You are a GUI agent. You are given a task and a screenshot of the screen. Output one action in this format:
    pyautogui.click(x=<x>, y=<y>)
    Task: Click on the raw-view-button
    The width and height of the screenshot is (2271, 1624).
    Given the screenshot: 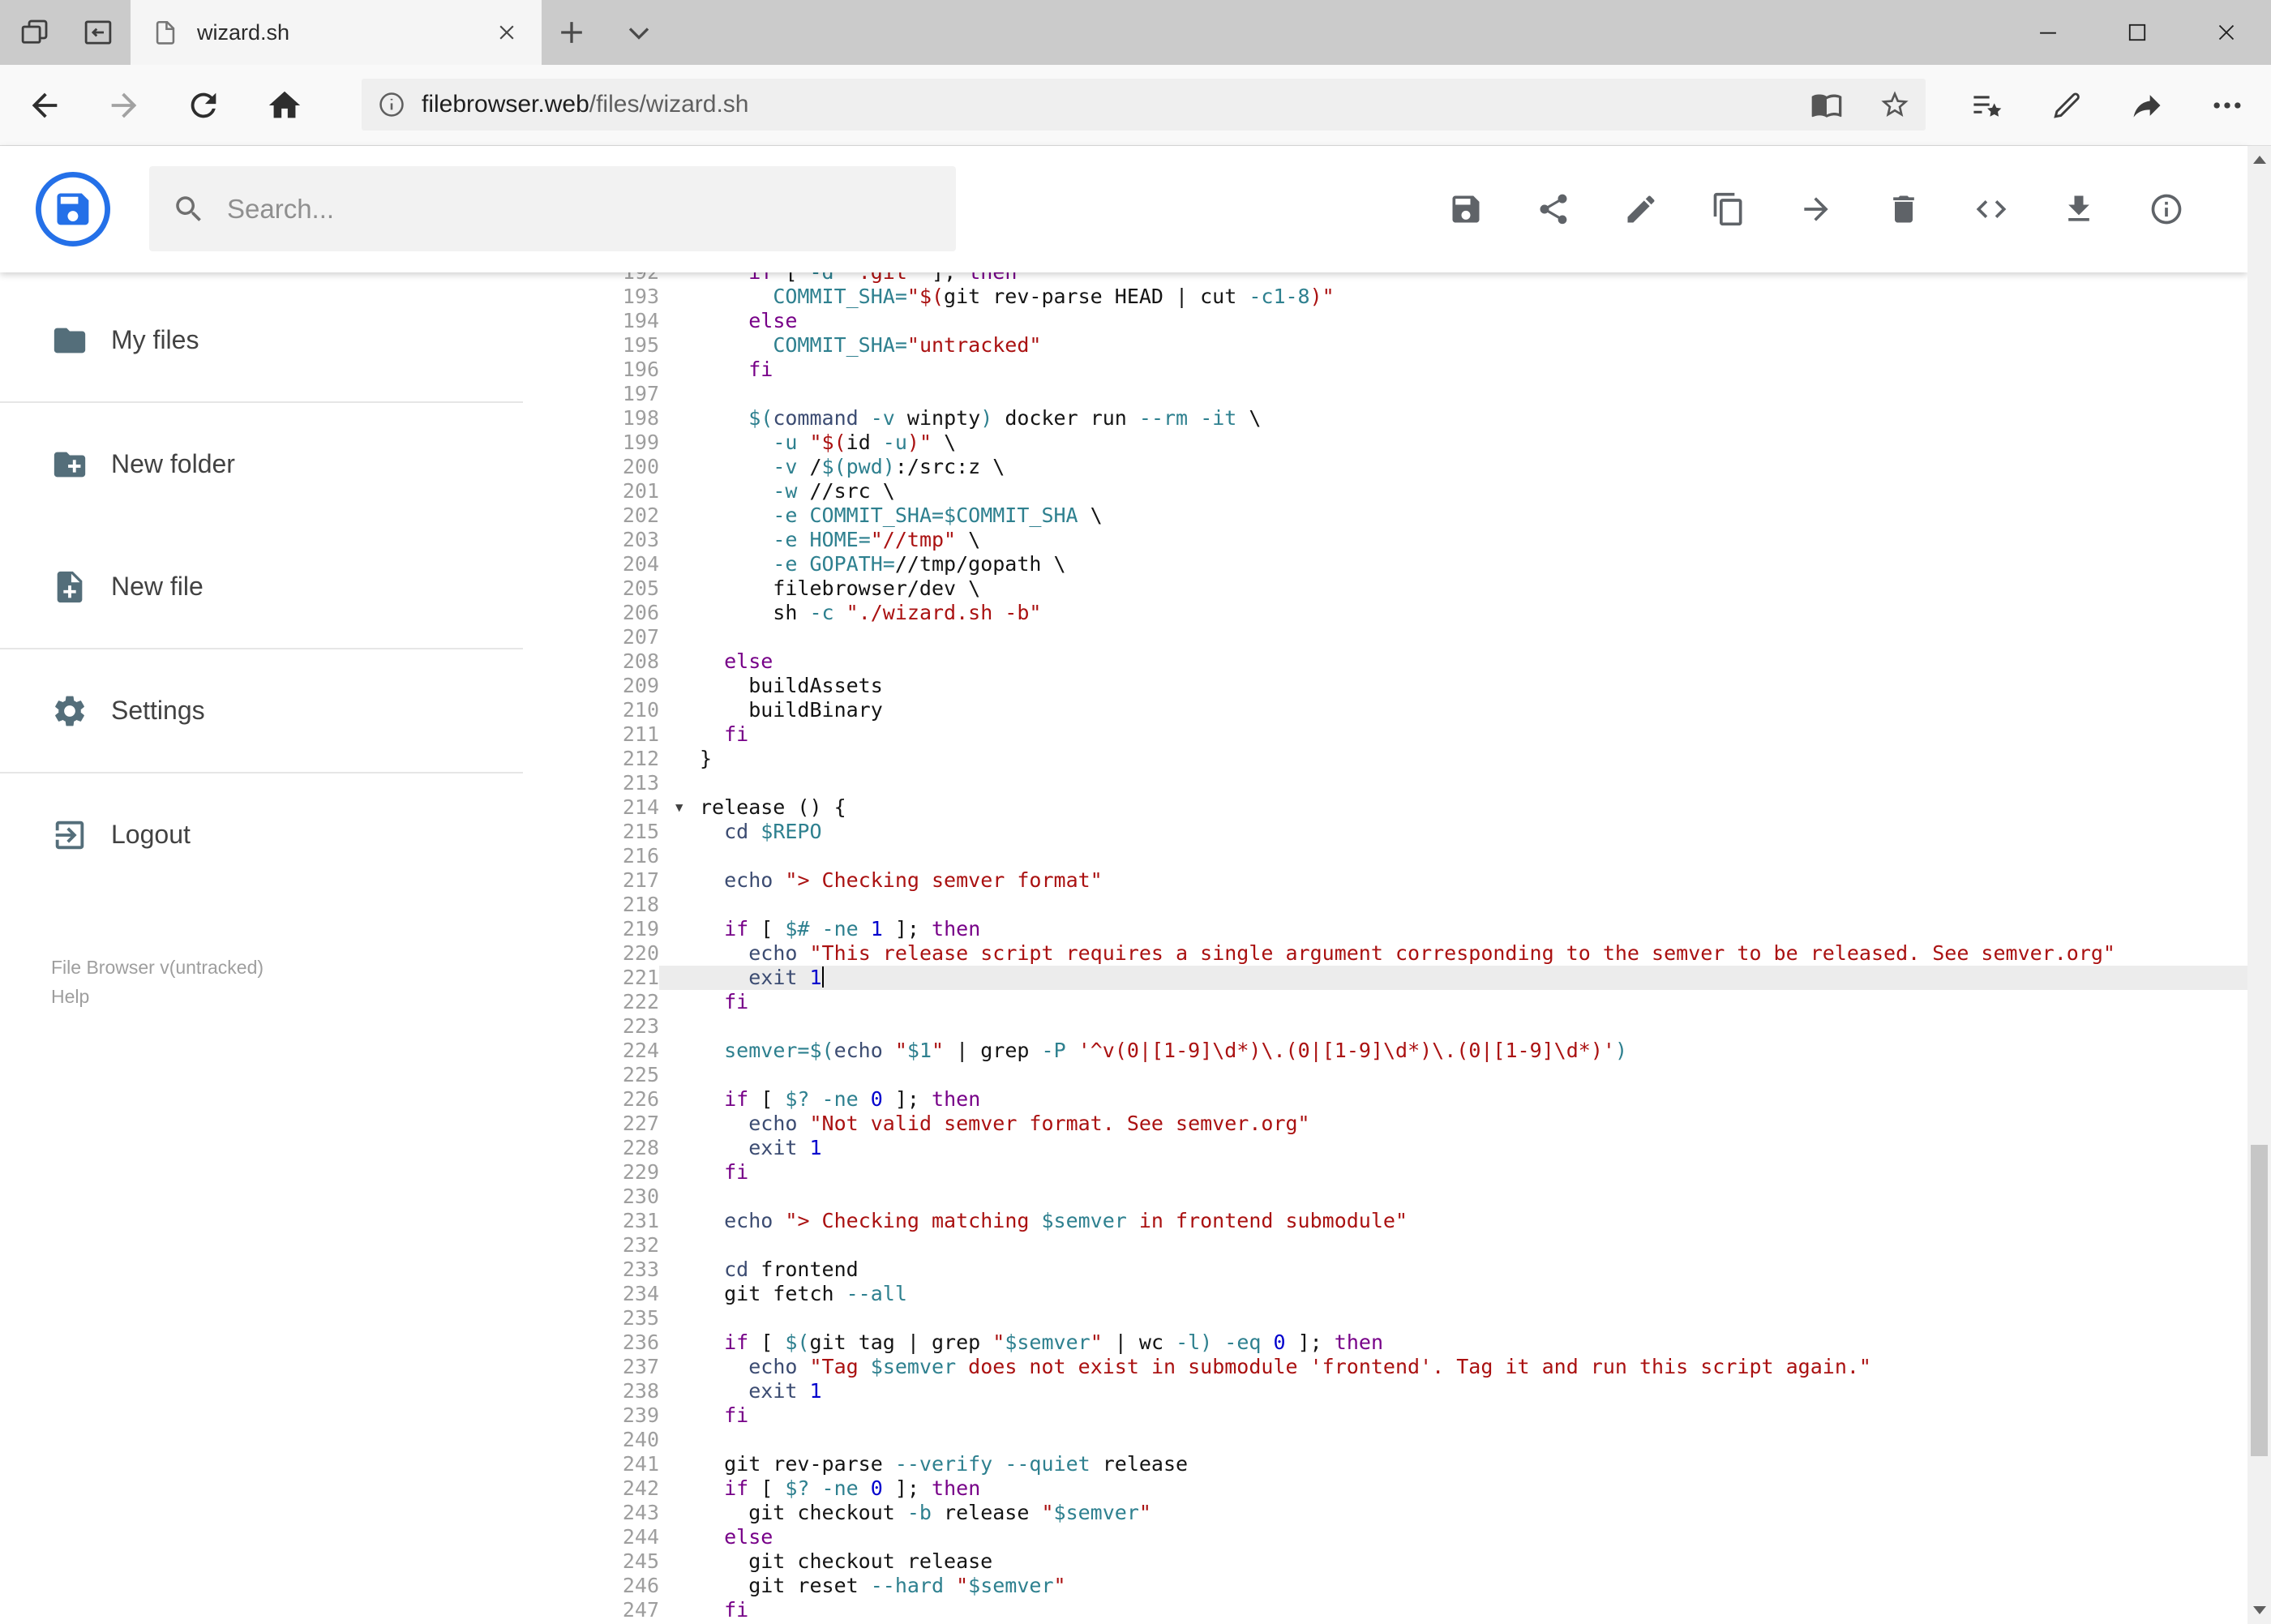 What is the action you would take?
    pyautogui.click(x=1991, y=209)
    